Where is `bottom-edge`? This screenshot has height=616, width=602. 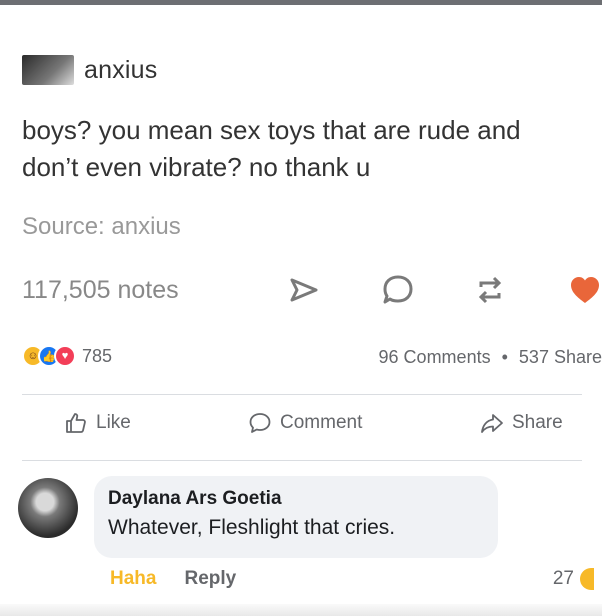 bottom-edge is located at coordinates (301, 610).